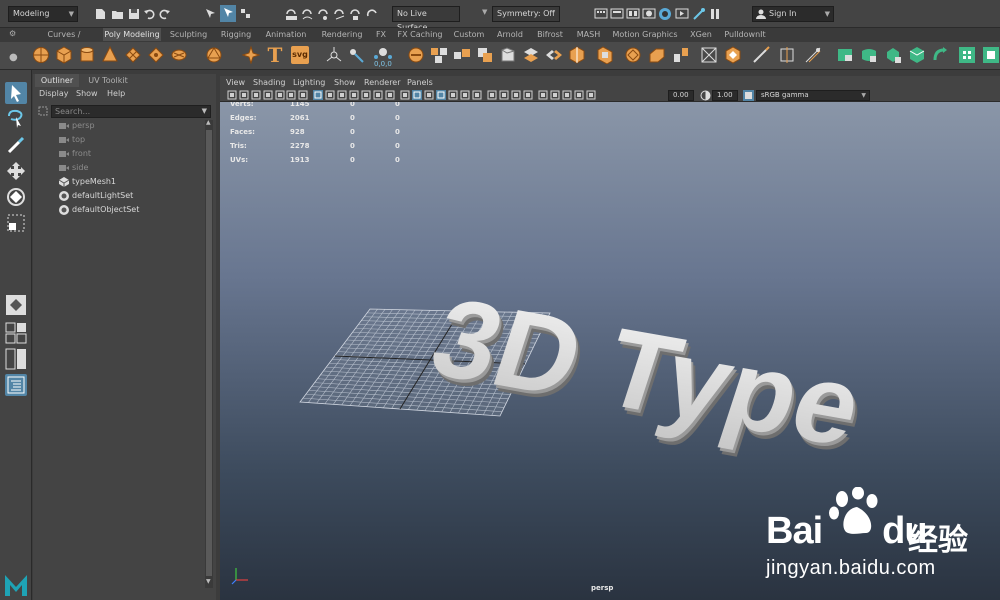  Describe the element at coordinates (228, 13) in the screenshot. I see `select-objects-button` at that location.